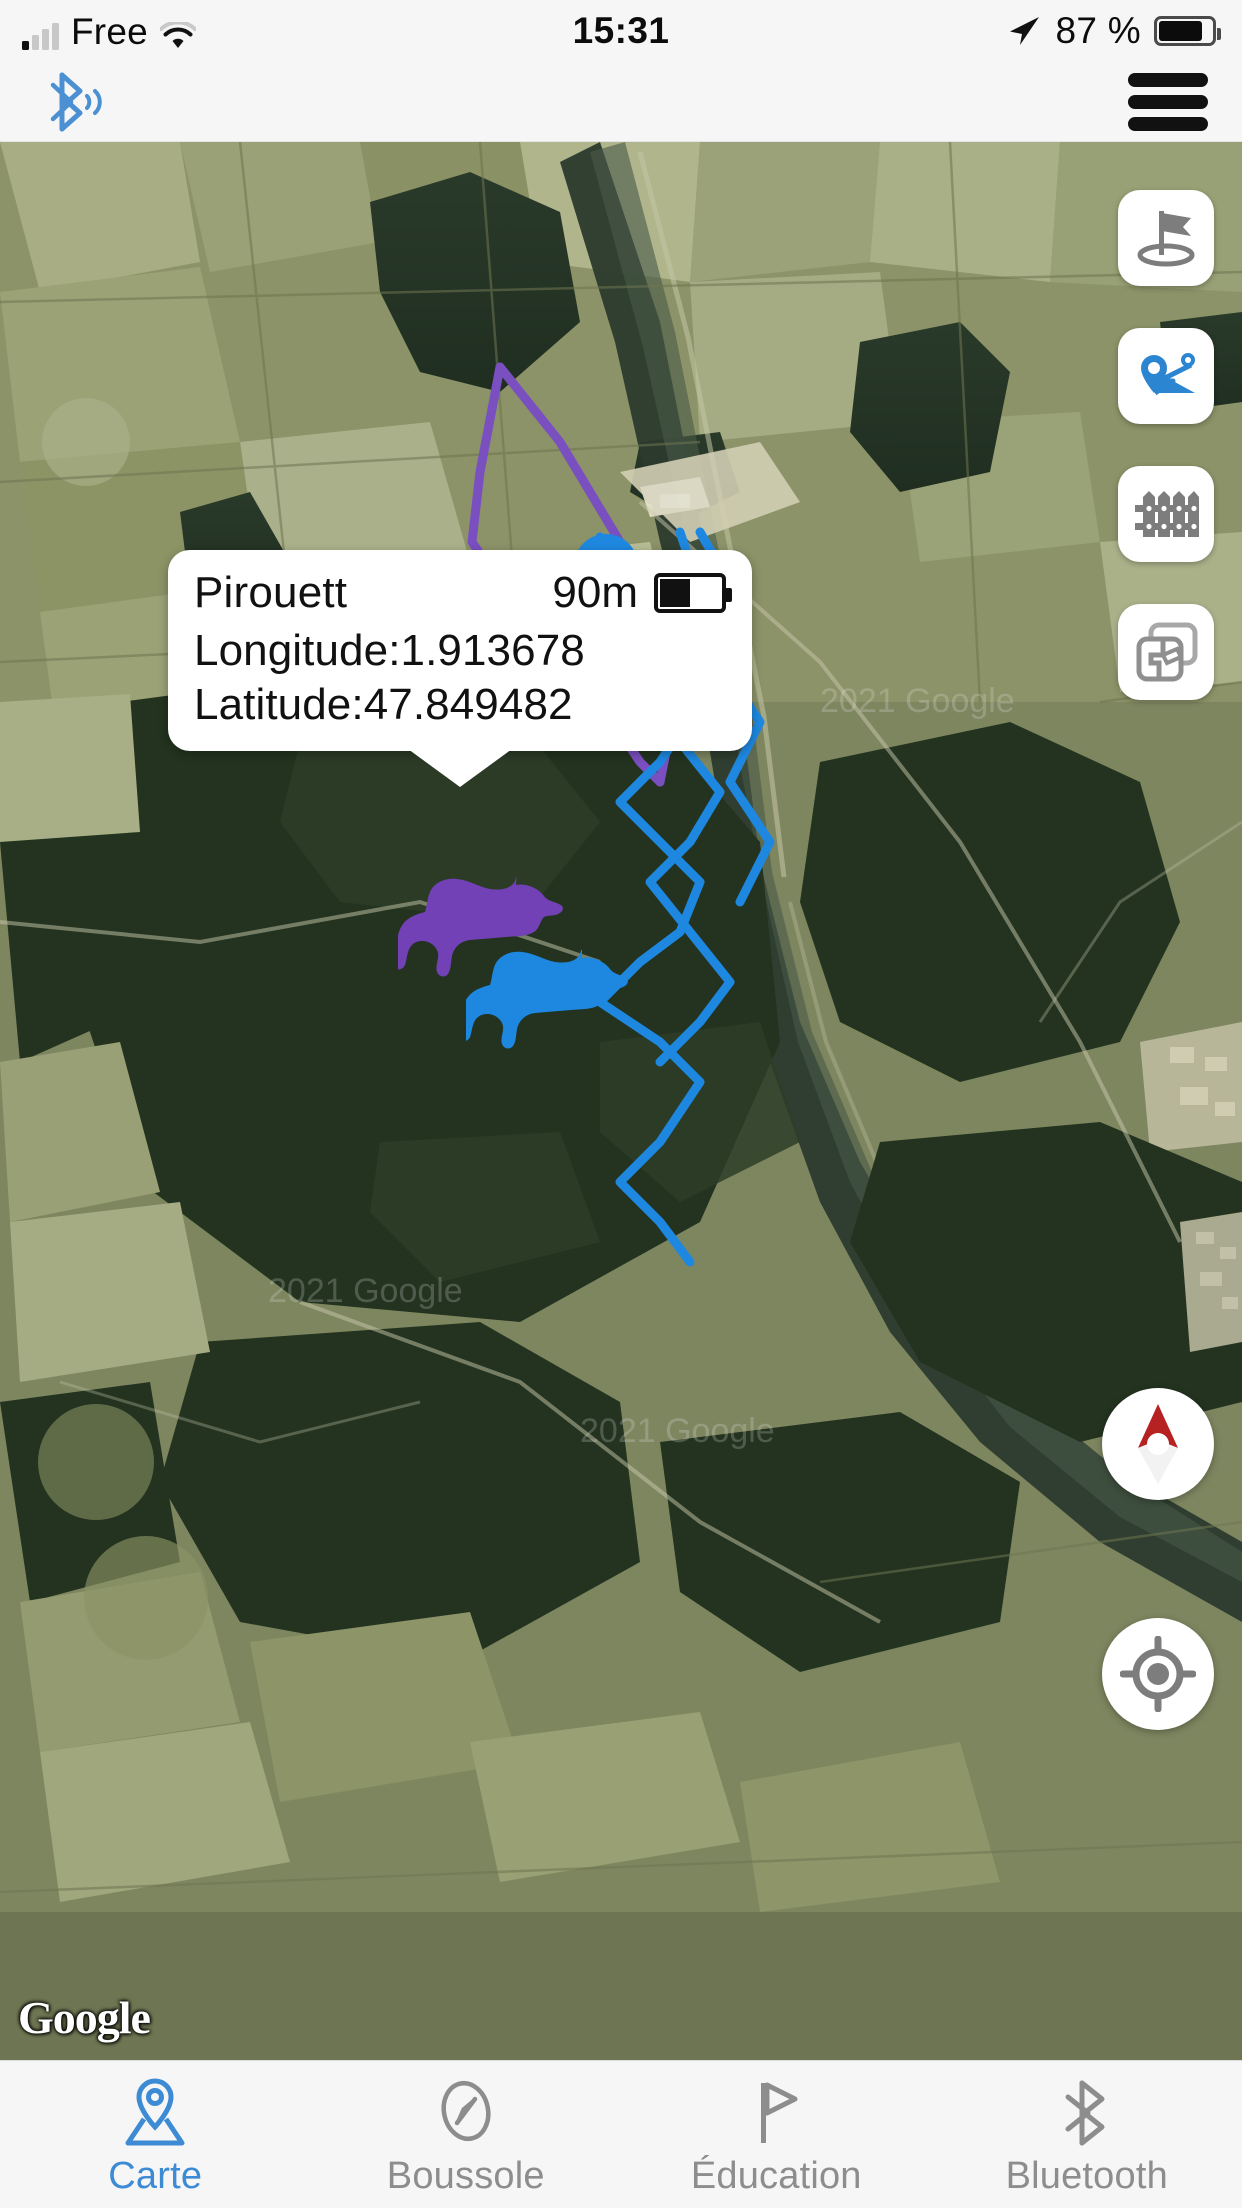 This screenshot has width=1242, height=2208. I want to click on virtual-fence-button, so click(1166, 514).